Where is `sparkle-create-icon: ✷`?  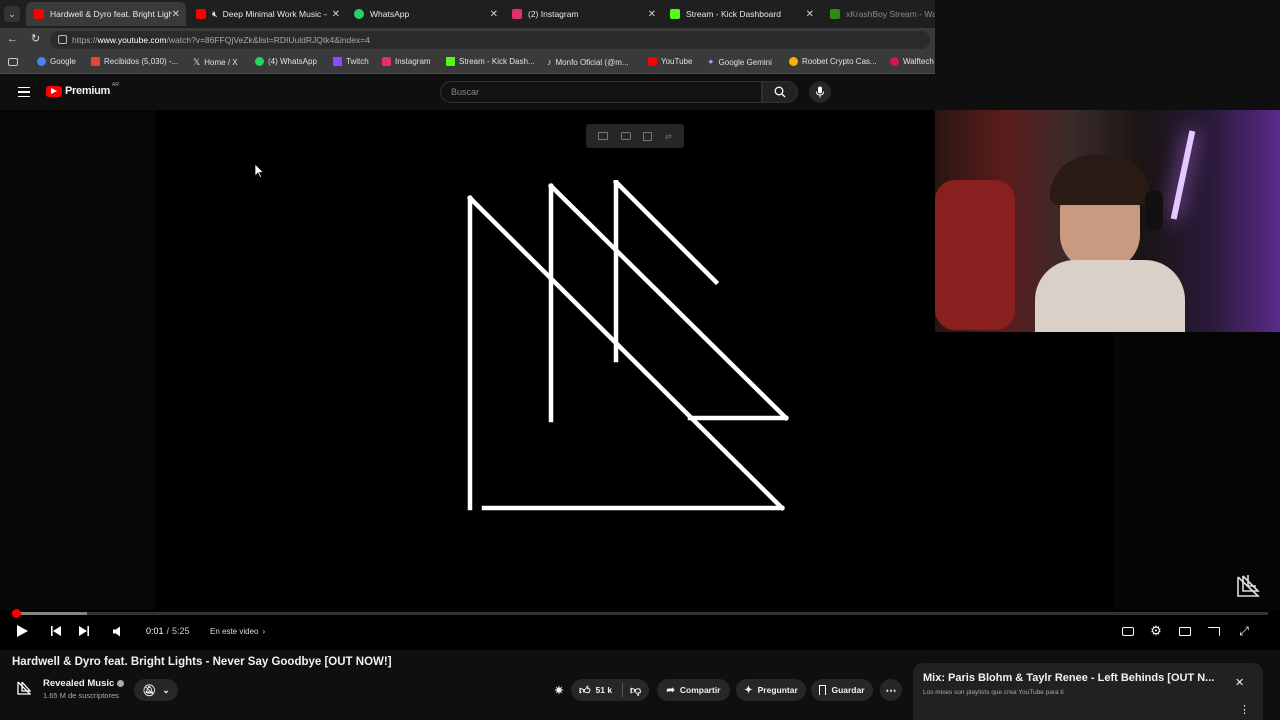
sparkle-create-icon: ✷ is located at coordinates (559, 690).